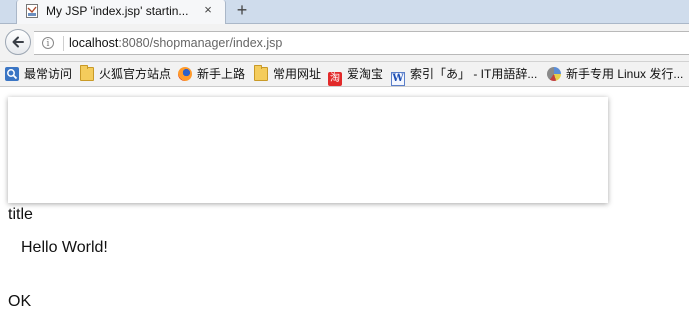 The width and height of the screenshot is (689, 325). Describe the element at coordinates (135, 74) in the screenshot. I see `bookmark-label: 火狐官方站点` at that location.